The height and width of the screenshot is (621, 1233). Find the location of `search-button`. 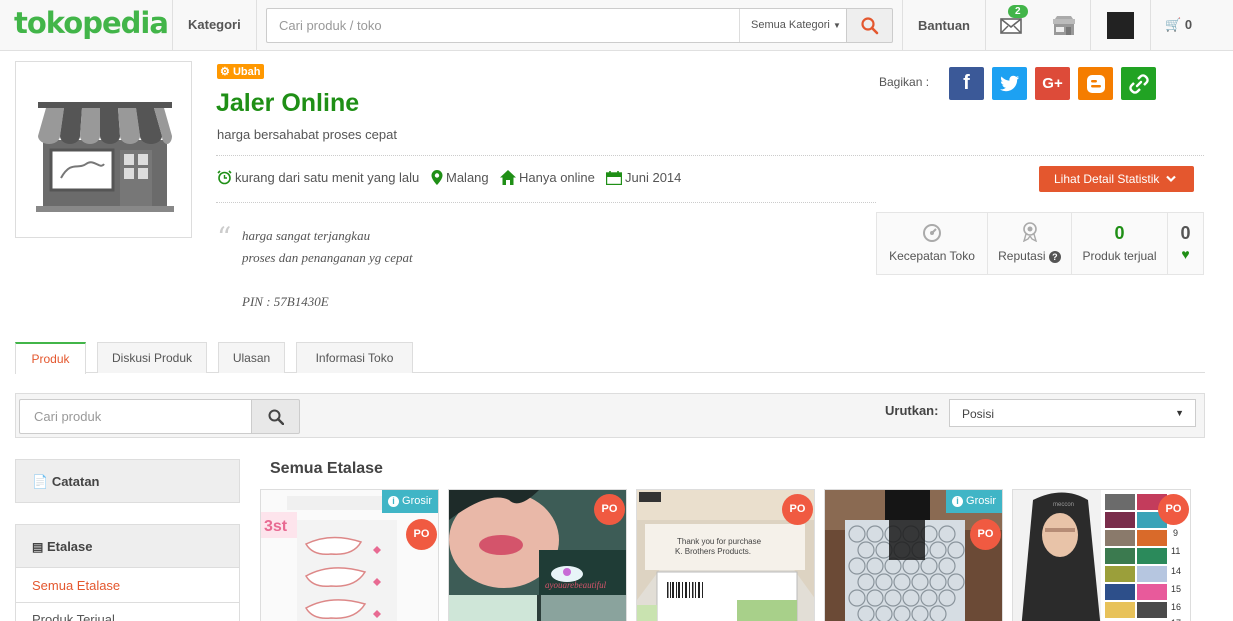

search-button is located at coordinates (869, 25).